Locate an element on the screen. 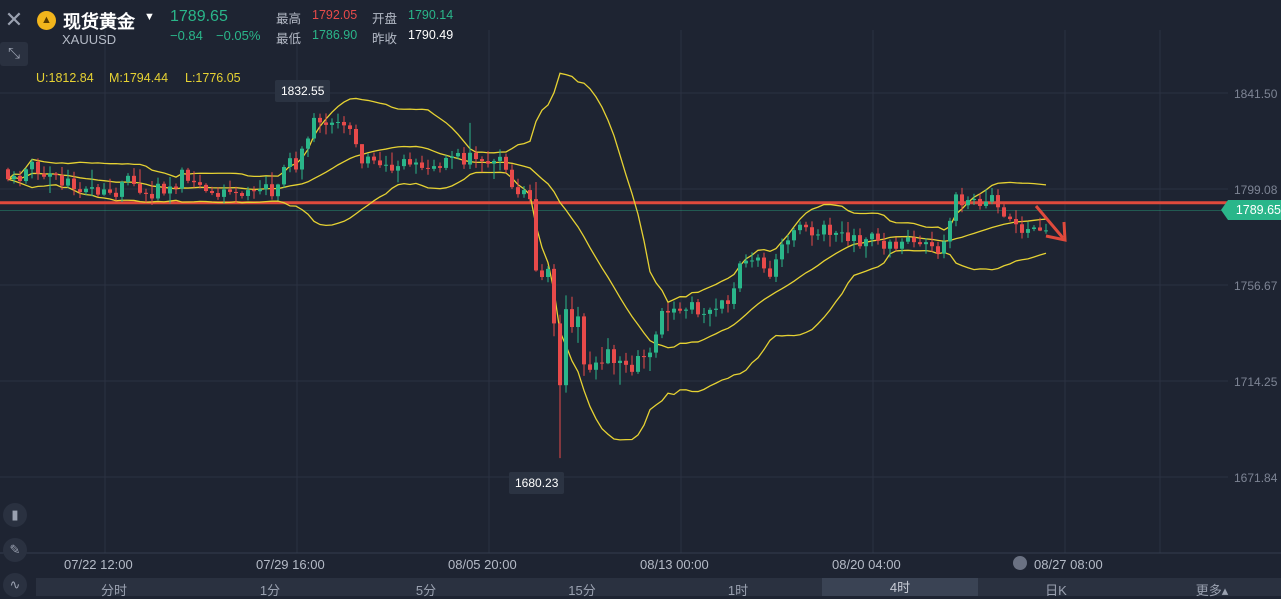  gold-bars-icon: ▲ is located at coordinates (46, 20).